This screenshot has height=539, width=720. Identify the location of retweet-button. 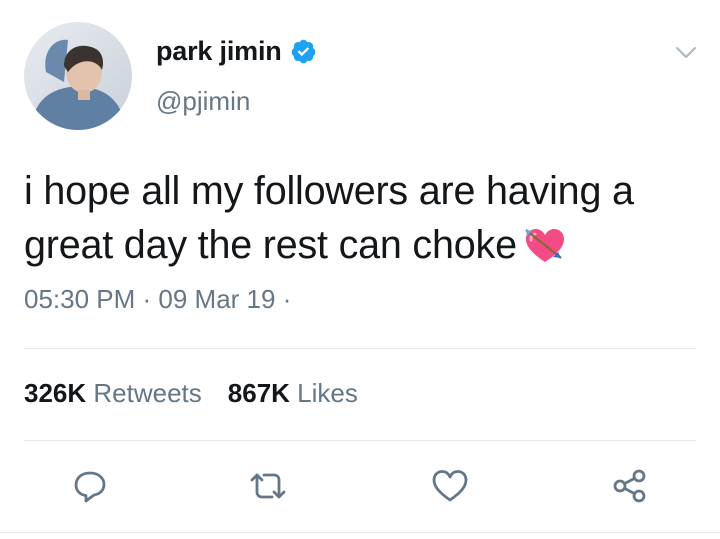
(268, 486).